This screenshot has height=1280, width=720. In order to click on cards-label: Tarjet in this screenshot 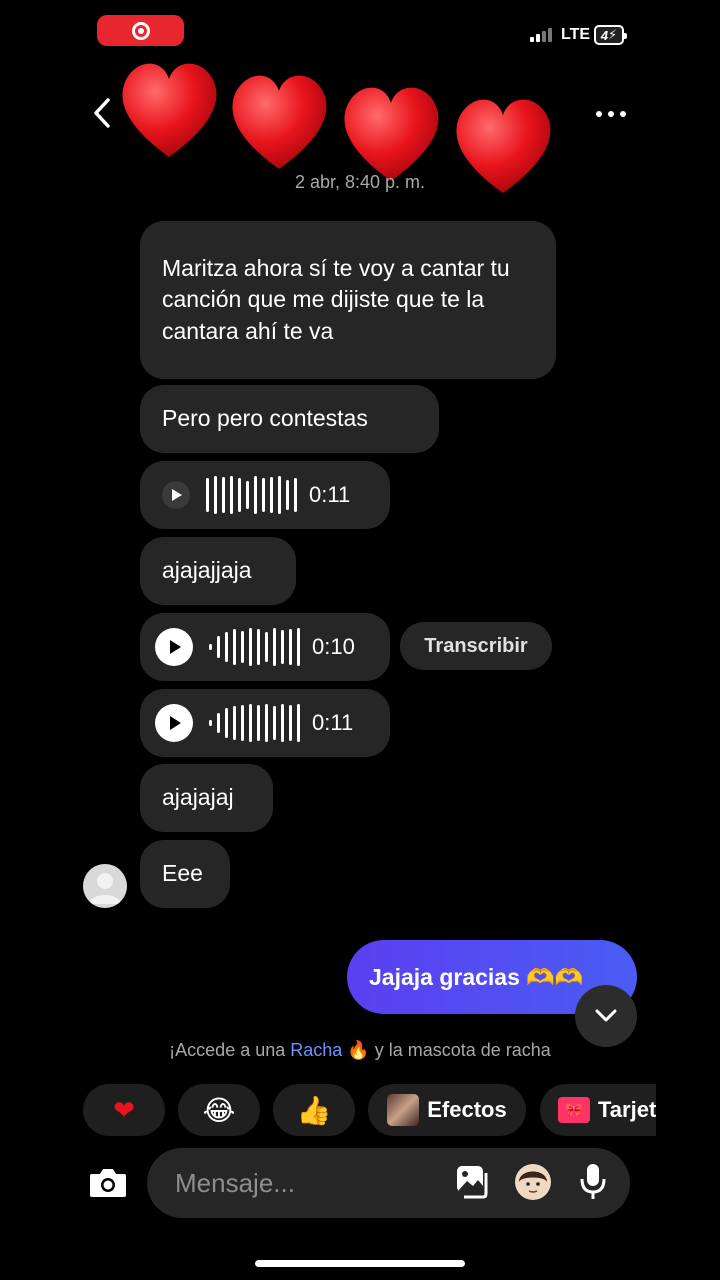, I will do `click(627, 1109)`.